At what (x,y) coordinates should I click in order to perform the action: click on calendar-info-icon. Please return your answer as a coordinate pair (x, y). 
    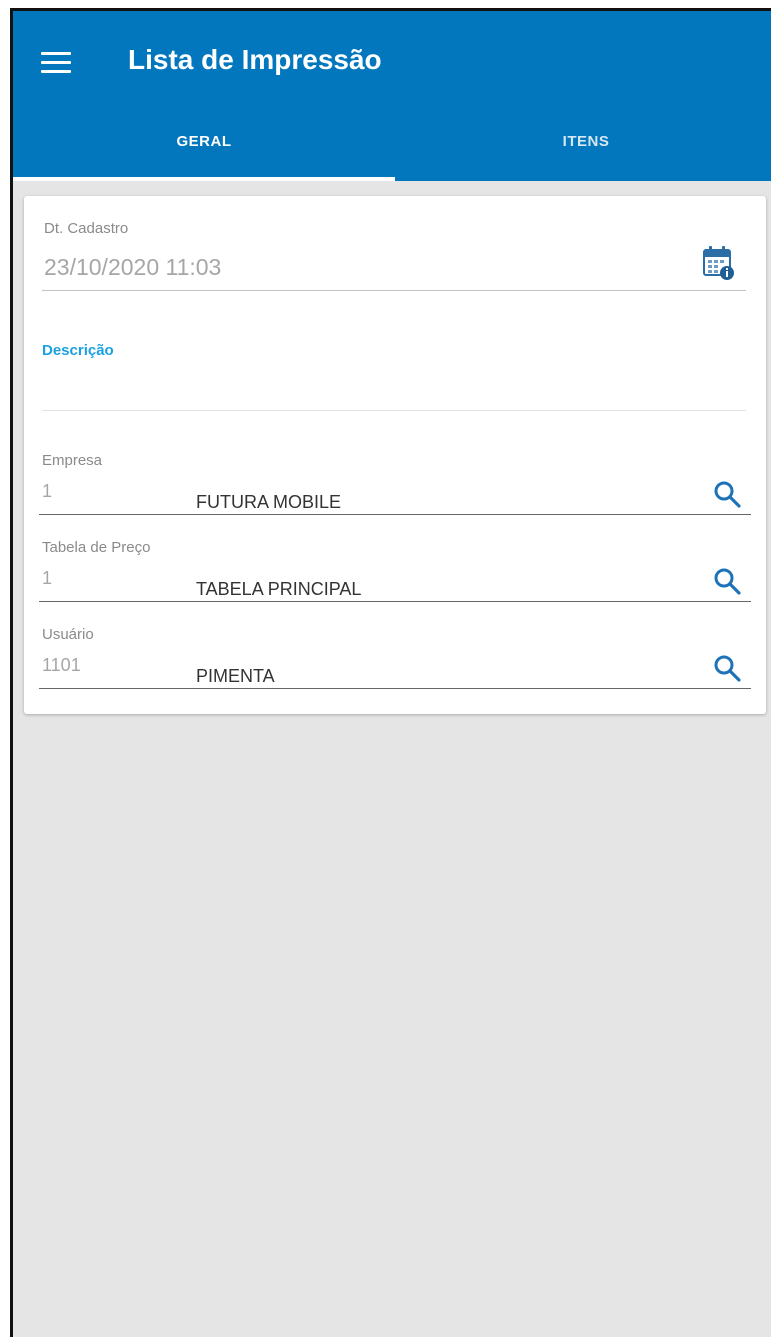
    Looking at the image, I should click on (719, 263).